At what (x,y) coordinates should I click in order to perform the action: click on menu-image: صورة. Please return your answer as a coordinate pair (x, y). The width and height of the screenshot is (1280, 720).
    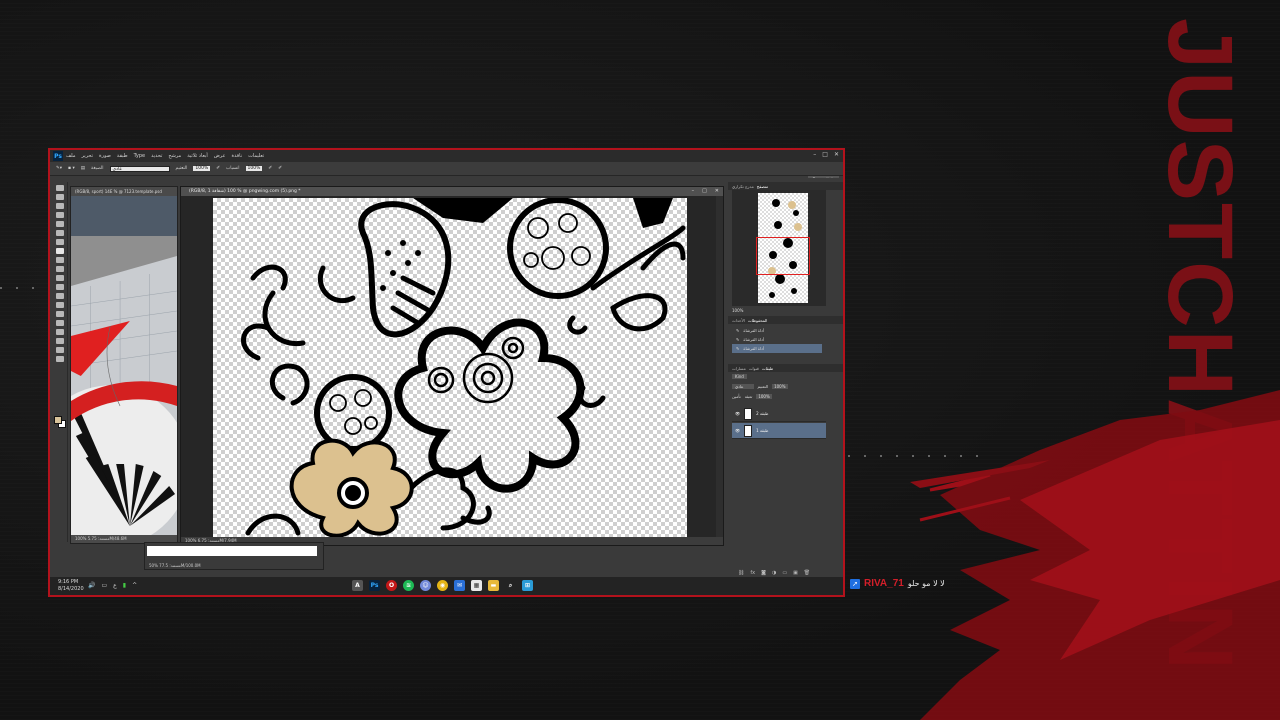
    Looking at the image, I should click on (105, 156).